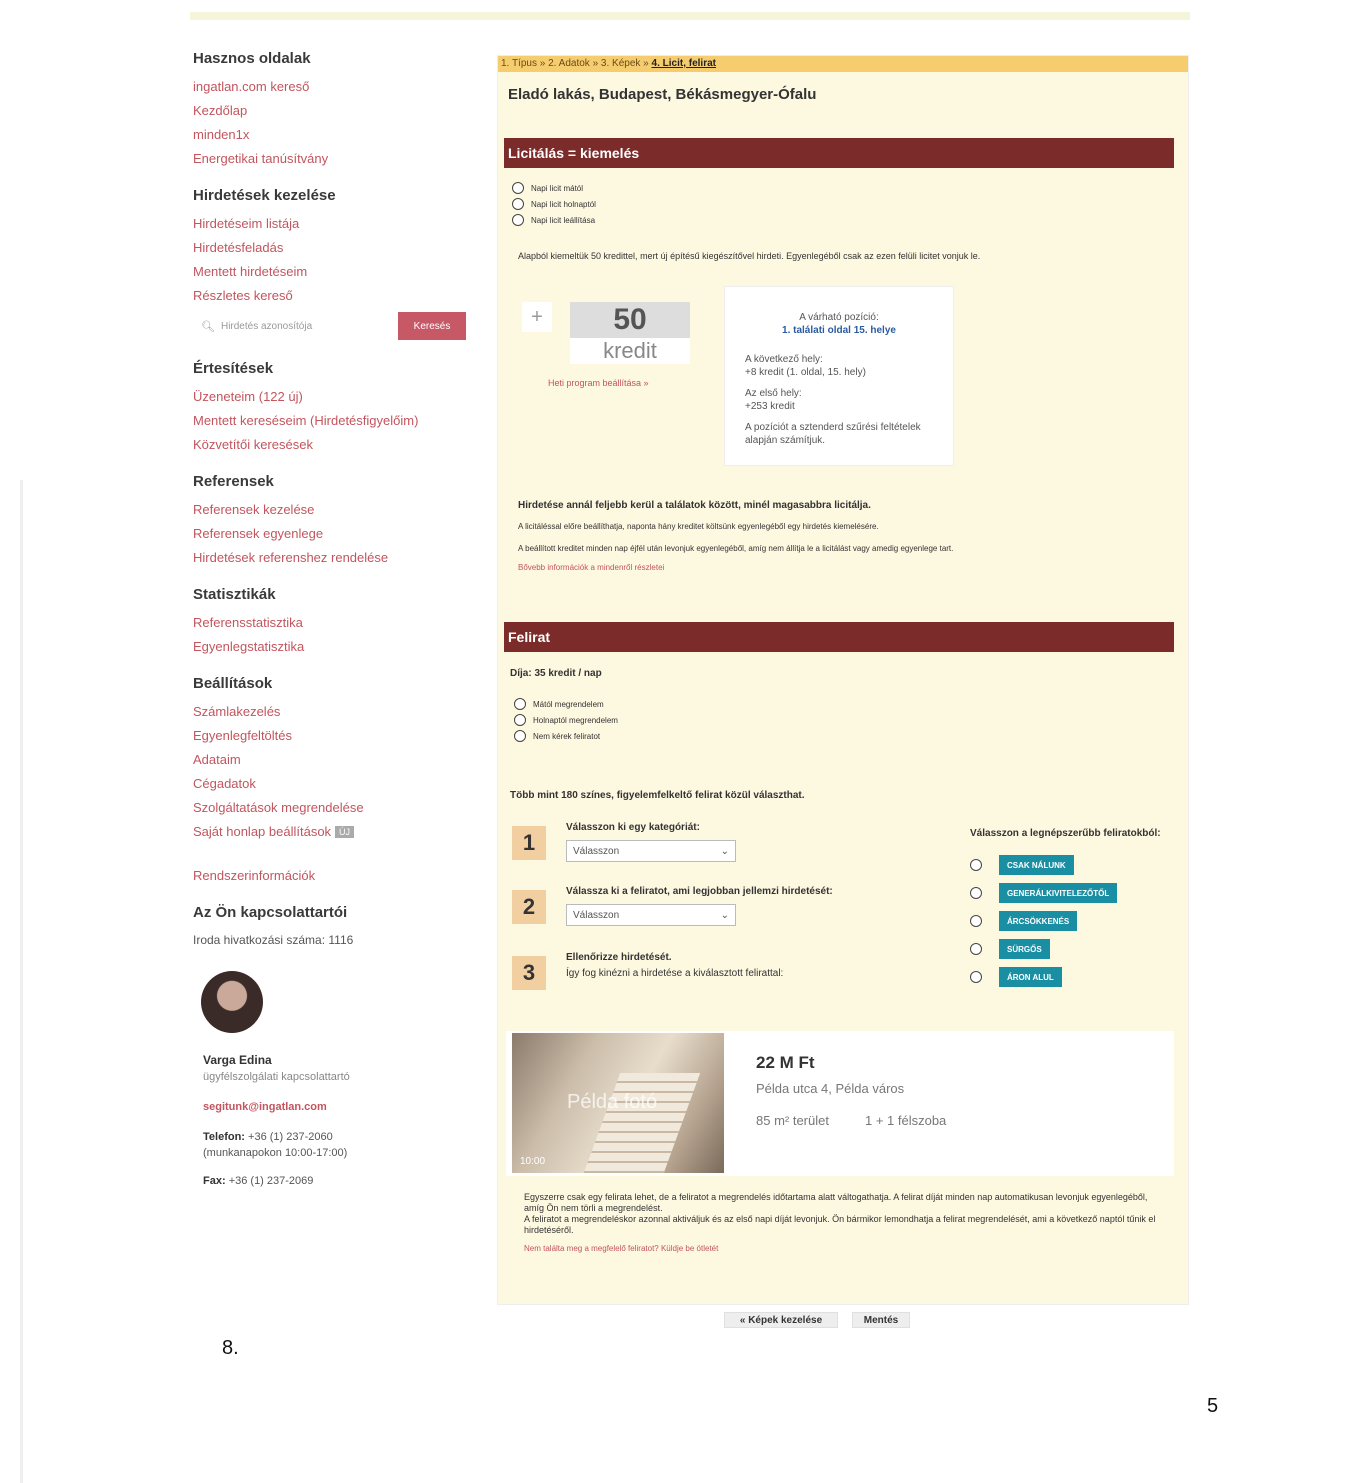 The width and height of the screenshot is (1358, 1483). I want to click on first-value: +253 kredit, so click(770, 406).